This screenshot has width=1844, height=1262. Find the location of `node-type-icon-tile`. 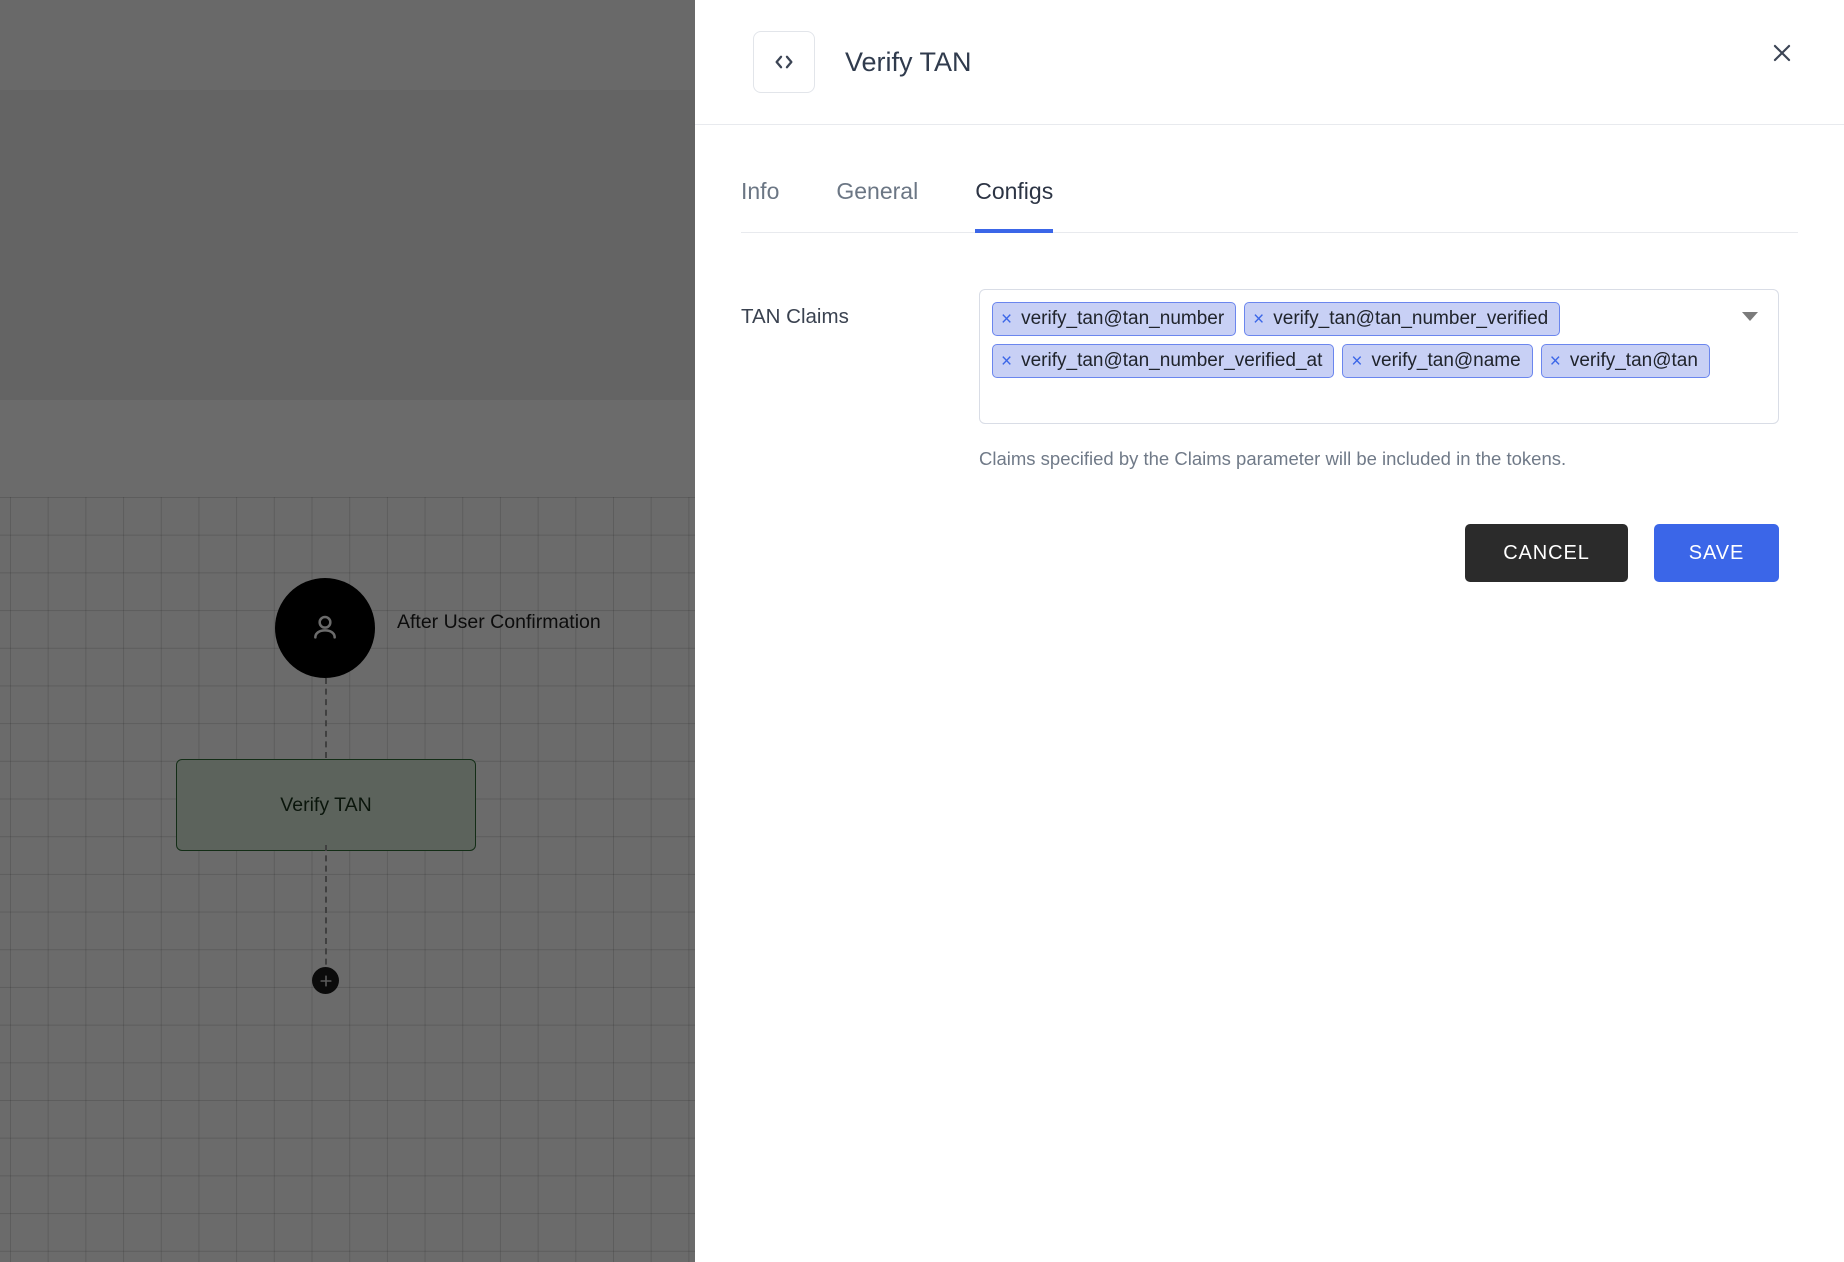

node-type-icon-tile is located at coordinates (784, 62).